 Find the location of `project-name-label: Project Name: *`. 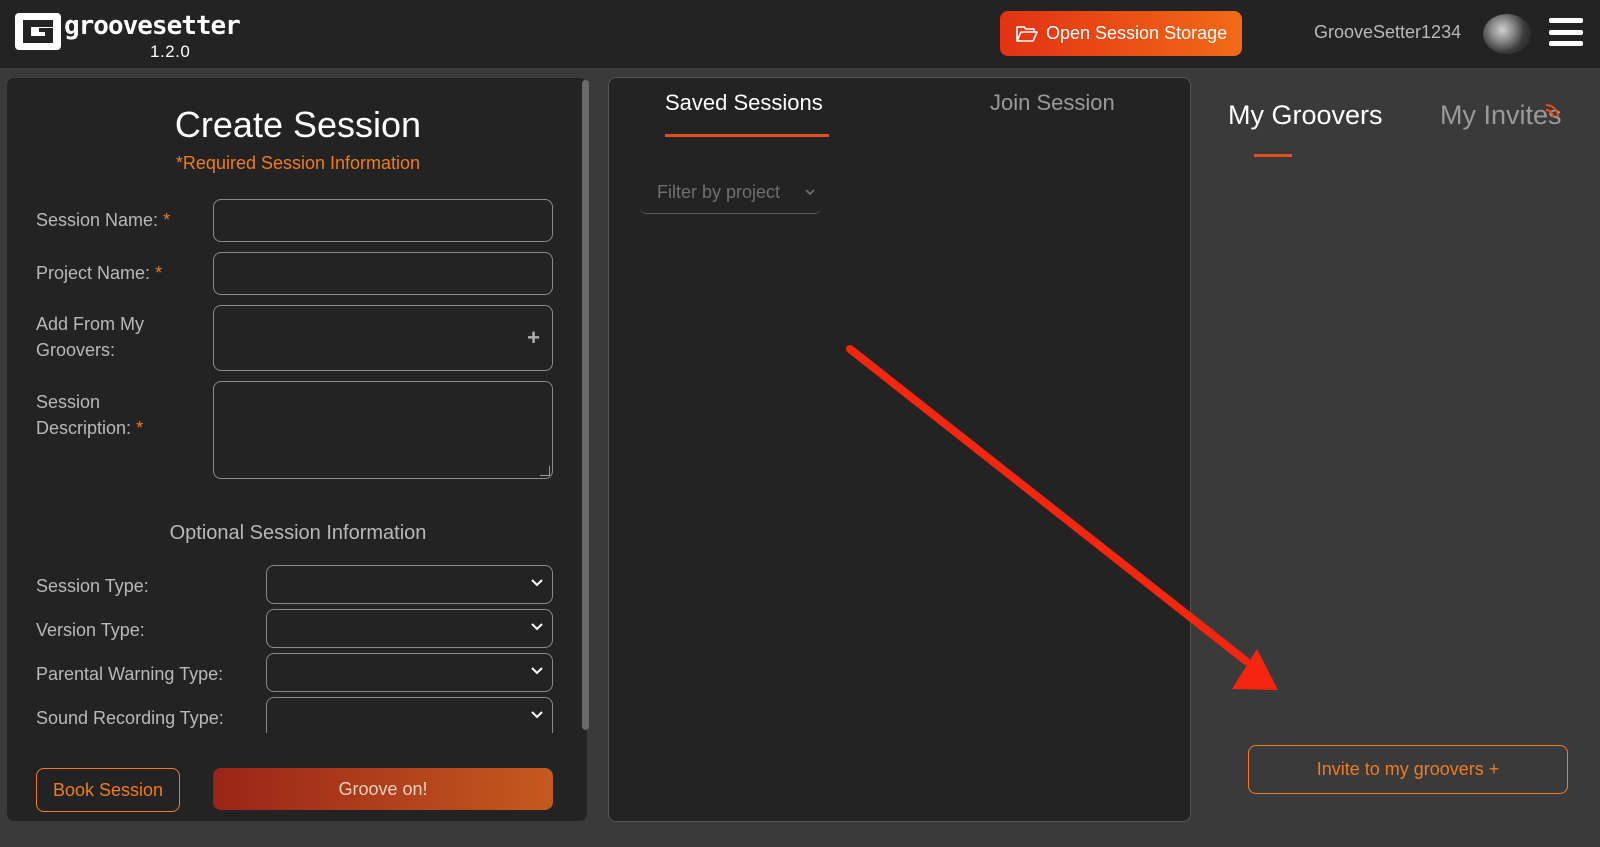

project-name-label: Project Name: * is located at coordinates (99, 273).